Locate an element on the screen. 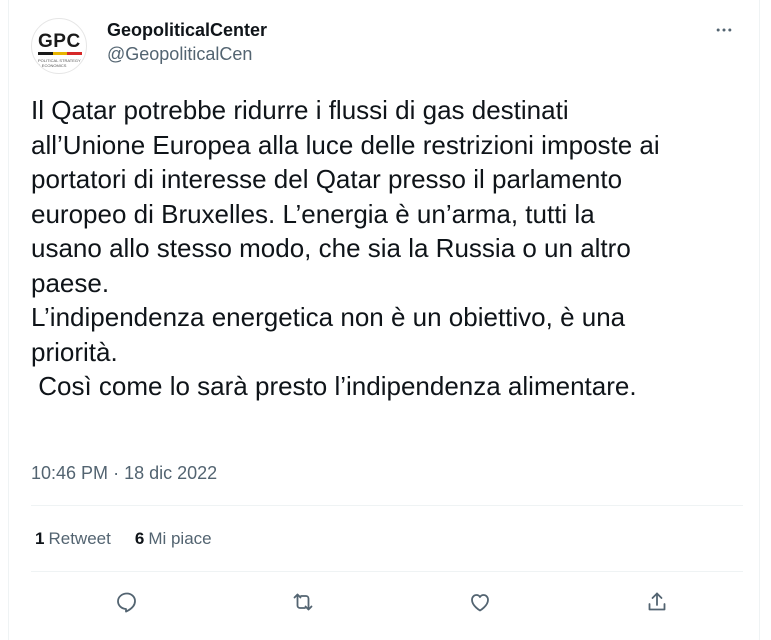  tweet-stats: 1 Retweet 6 Mi piace is located at coordinates (123, 539).